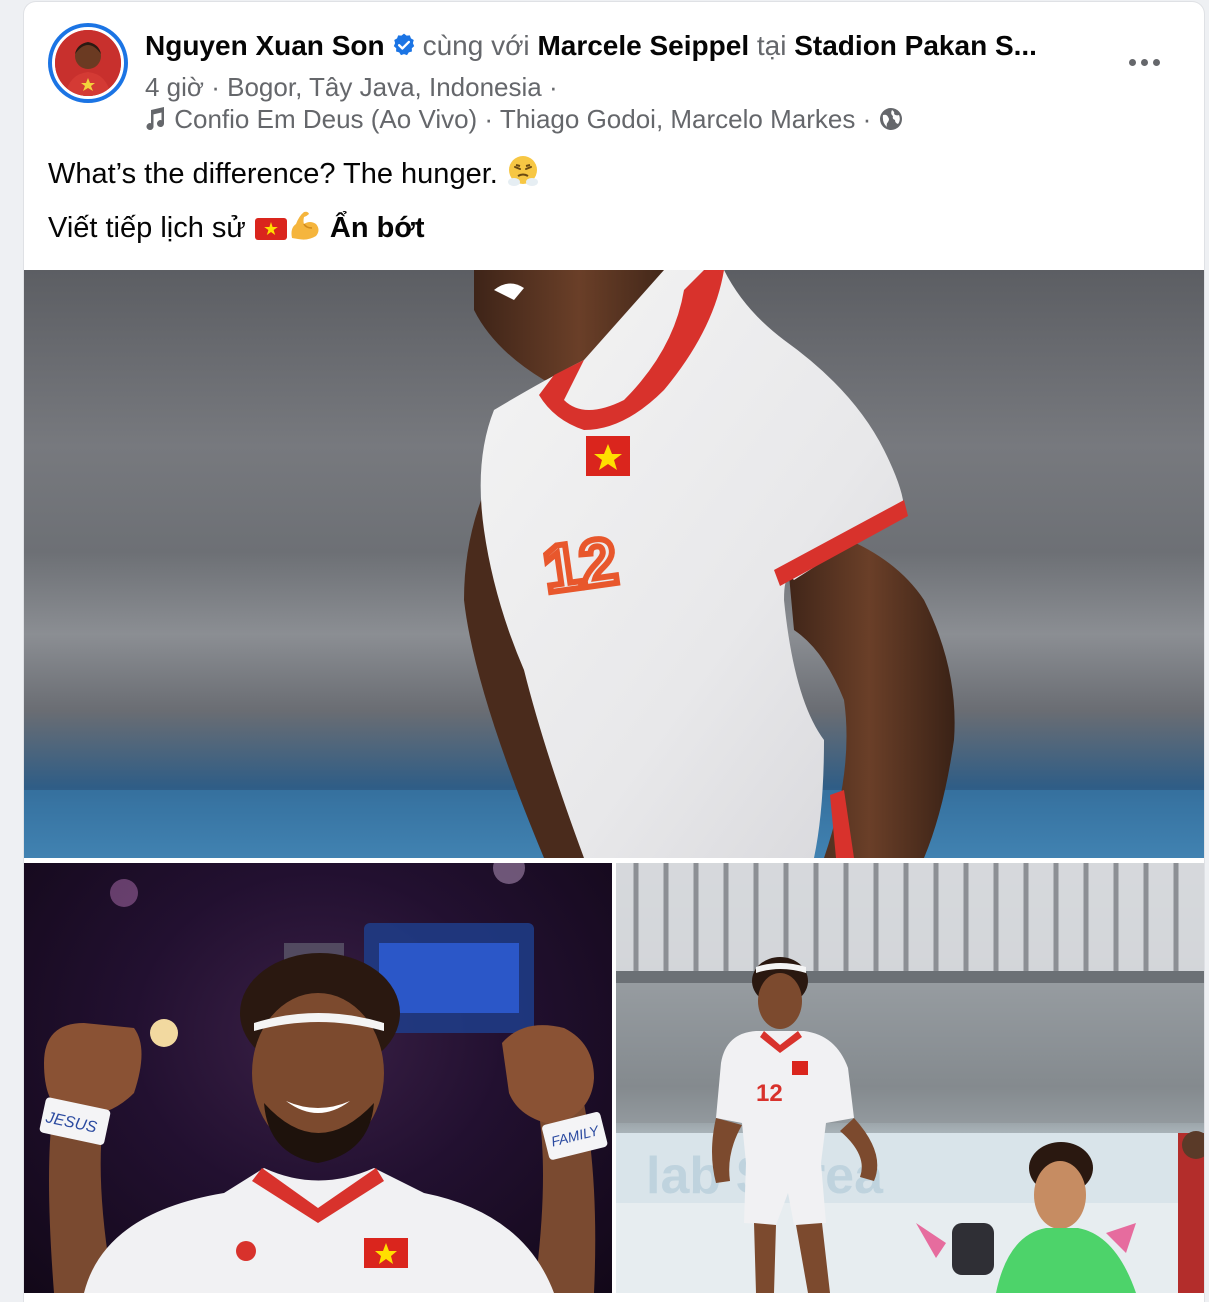  What do you see at coordinates (769, 1093) in the screenshot?
I see `shirt-number-small: 12` at bounding box center [769, 1093].